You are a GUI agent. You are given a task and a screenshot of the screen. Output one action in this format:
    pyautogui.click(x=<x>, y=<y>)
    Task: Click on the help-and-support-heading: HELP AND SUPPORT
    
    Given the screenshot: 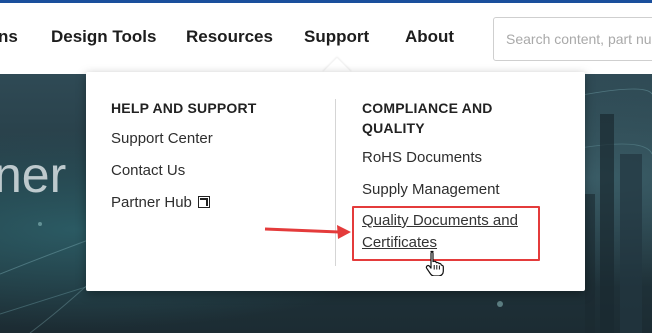 What is the action you would take?
    pyautogui.click(x=184, y=108)
    